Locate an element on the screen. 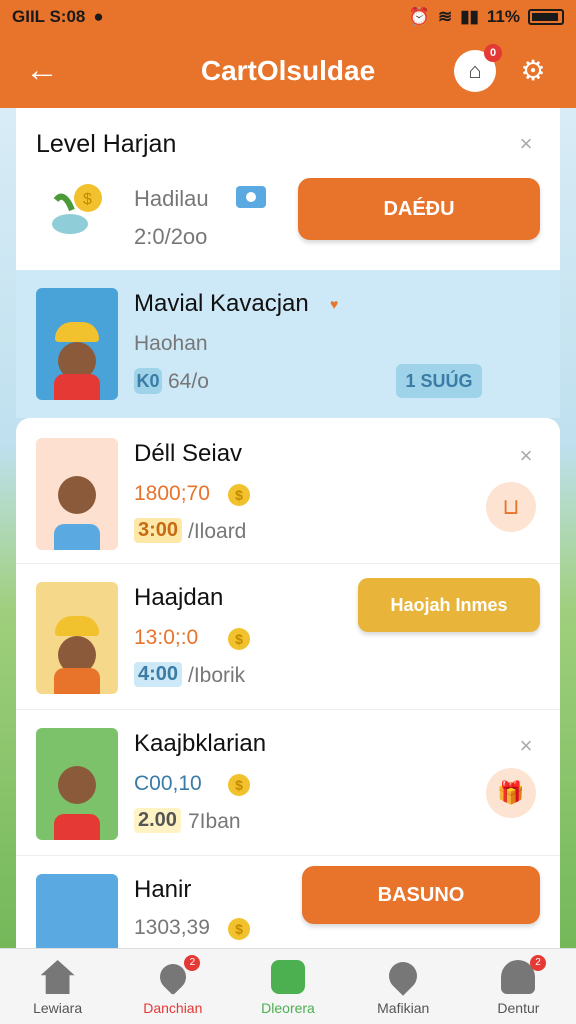  item-stat: 64/o is located at coordinates (188, 381).